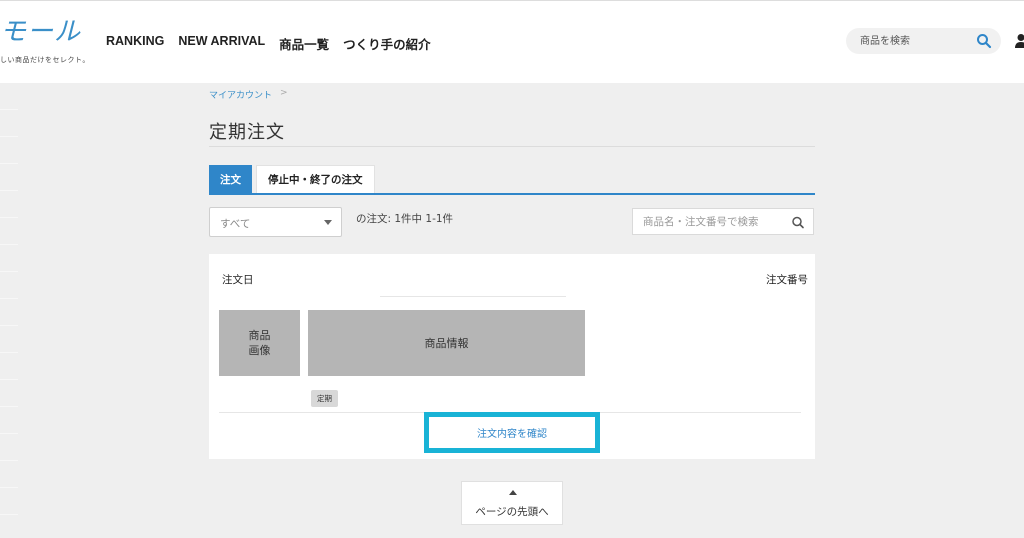 The height and width of the screenshot is (538, 1024). What do you see at coordinates (512, 512) in the screenshot?
I see `back-to-top-label: ページの先頭へ` at bounding box center [512, 512].